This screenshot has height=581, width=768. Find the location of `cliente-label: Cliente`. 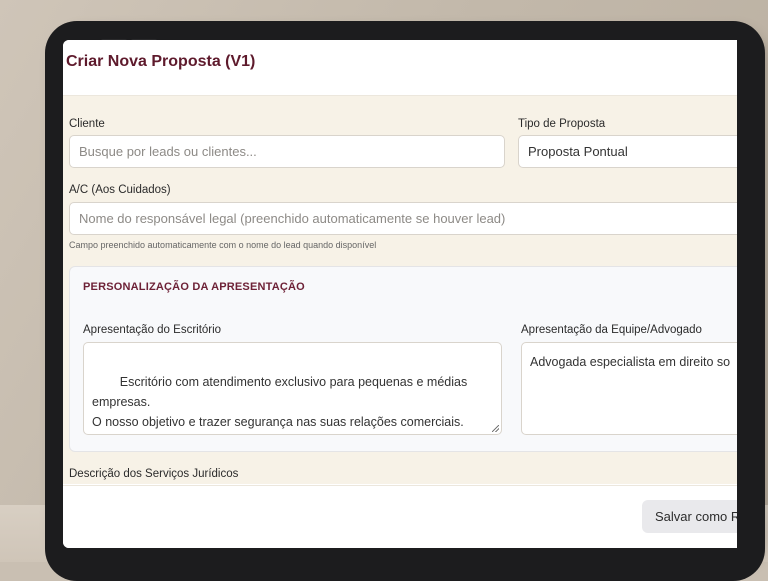

cliente-label: Cliente is located at coordinates (87, 124).